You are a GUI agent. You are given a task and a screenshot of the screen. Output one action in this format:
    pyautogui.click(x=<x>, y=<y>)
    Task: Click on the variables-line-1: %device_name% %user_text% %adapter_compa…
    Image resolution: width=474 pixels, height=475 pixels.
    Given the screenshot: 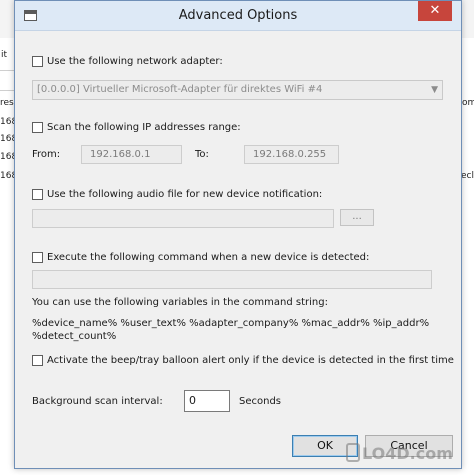 What is the action you would take?
    pyautogui.click(x=231, y=323)
    